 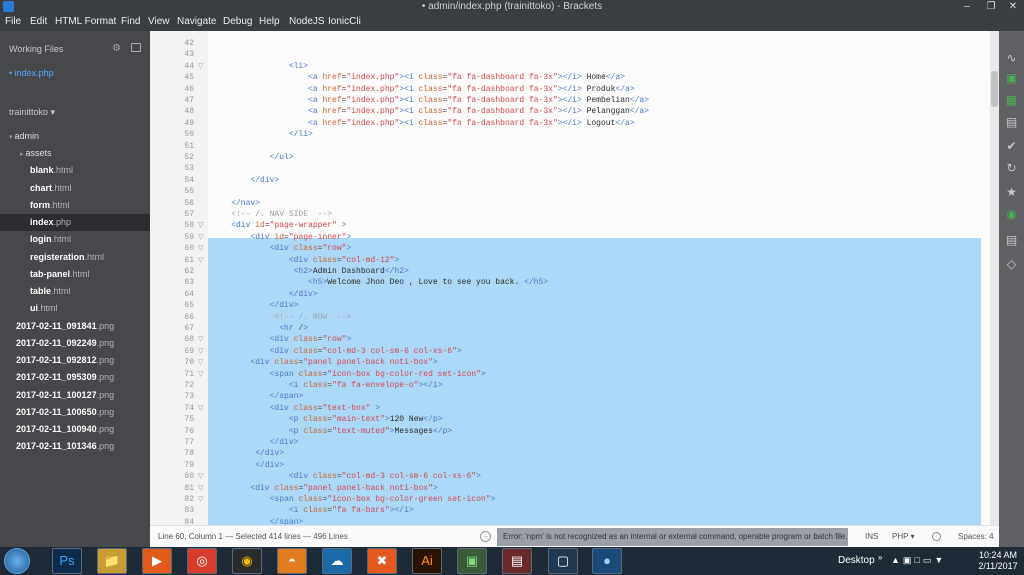 I want to click on tree-file: index.php, so click(x=75, y=222).